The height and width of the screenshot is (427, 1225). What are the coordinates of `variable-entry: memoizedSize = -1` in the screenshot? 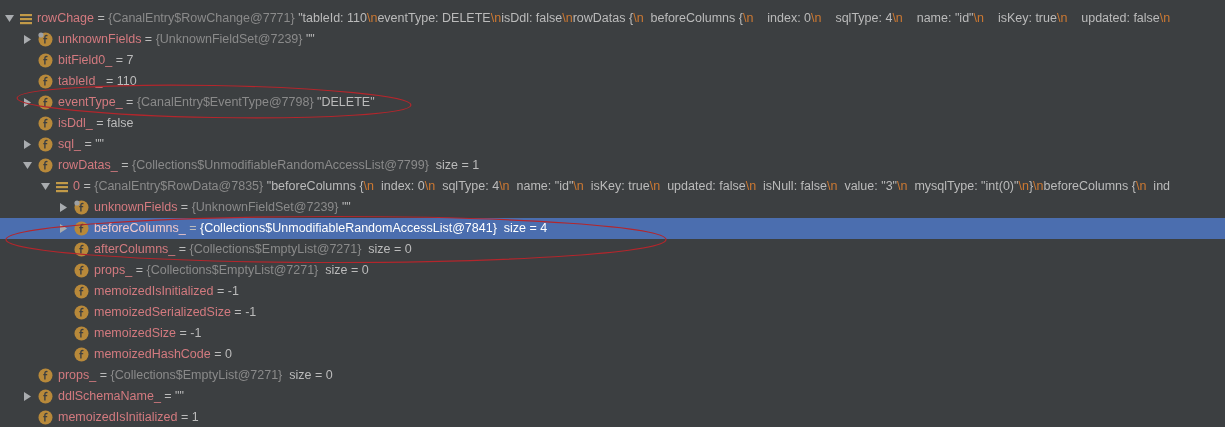 It's located at (148, 333).